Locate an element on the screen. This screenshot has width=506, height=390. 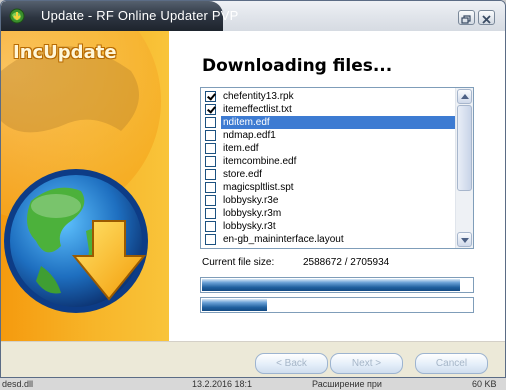
file-progress-bar is located at coordinates (337, 285).